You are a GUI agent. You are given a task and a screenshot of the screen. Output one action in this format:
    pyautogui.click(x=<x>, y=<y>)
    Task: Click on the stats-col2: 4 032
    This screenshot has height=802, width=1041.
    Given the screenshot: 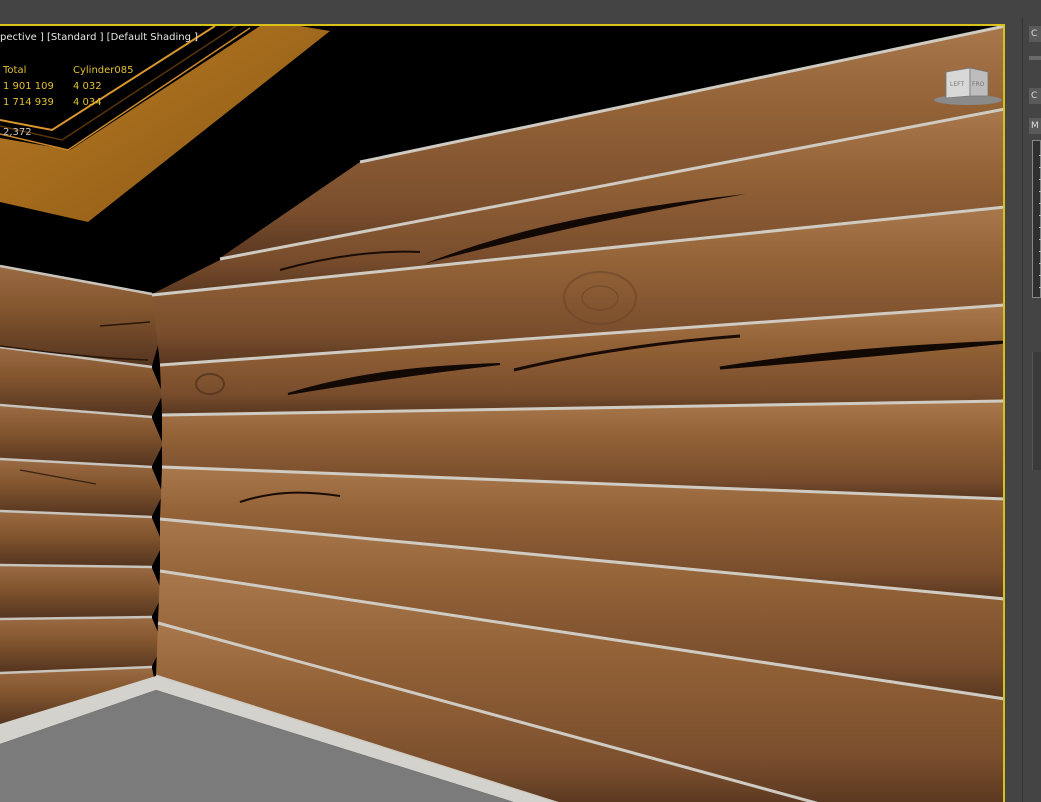 What is the action you would take?
    pyautogui.click(x=87, y=86)
    